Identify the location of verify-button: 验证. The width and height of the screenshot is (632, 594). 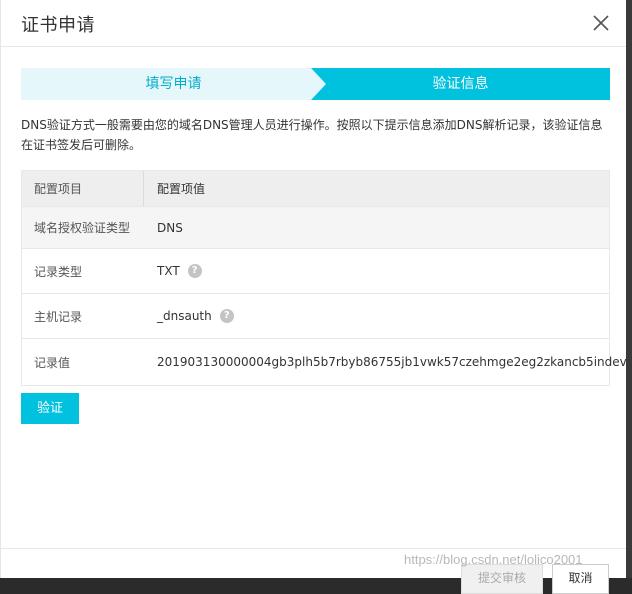
(50, 408).